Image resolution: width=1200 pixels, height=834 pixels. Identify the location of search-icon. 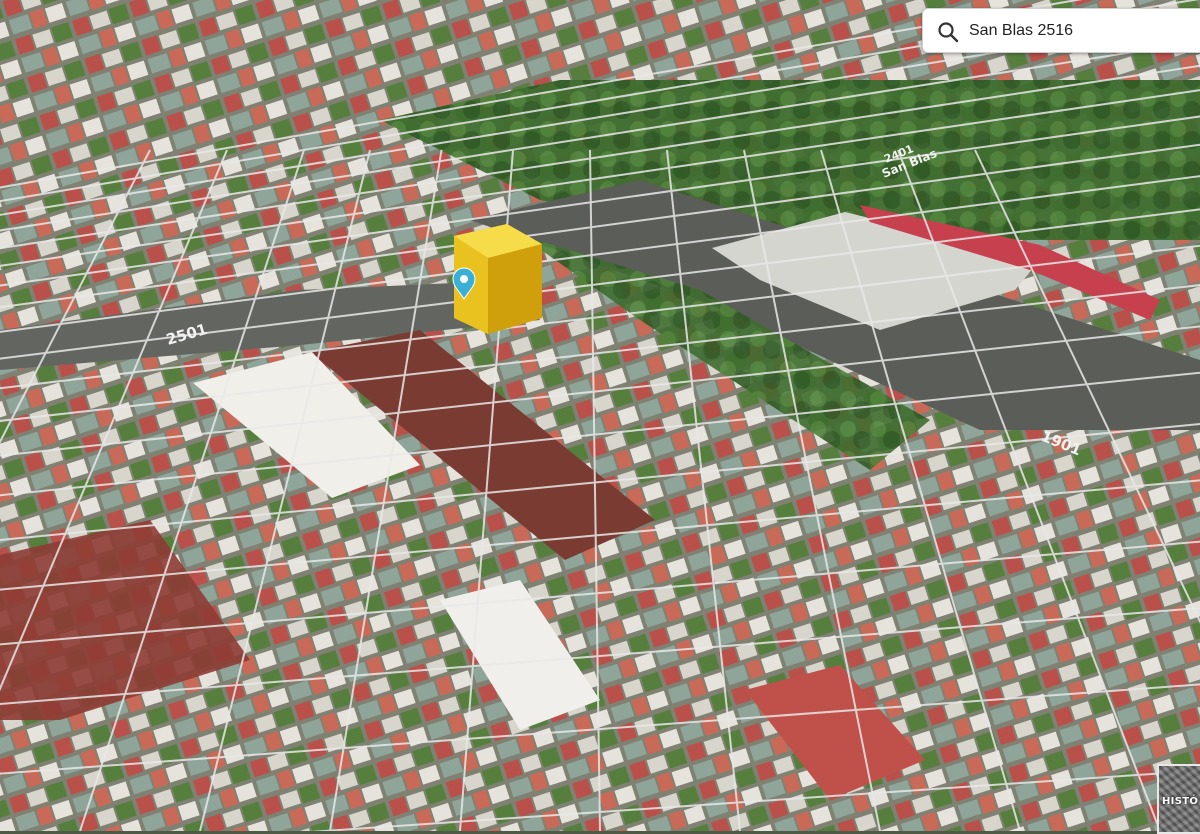
(948, 32).